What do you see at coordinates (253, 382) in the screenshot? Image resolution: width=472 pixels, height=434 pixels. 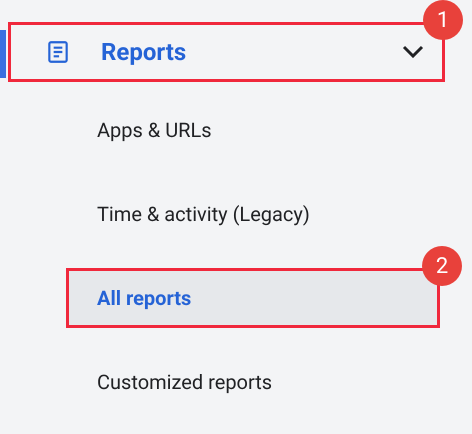 I see `submenu-item: Customized reports` at bounding box center [253, 382].